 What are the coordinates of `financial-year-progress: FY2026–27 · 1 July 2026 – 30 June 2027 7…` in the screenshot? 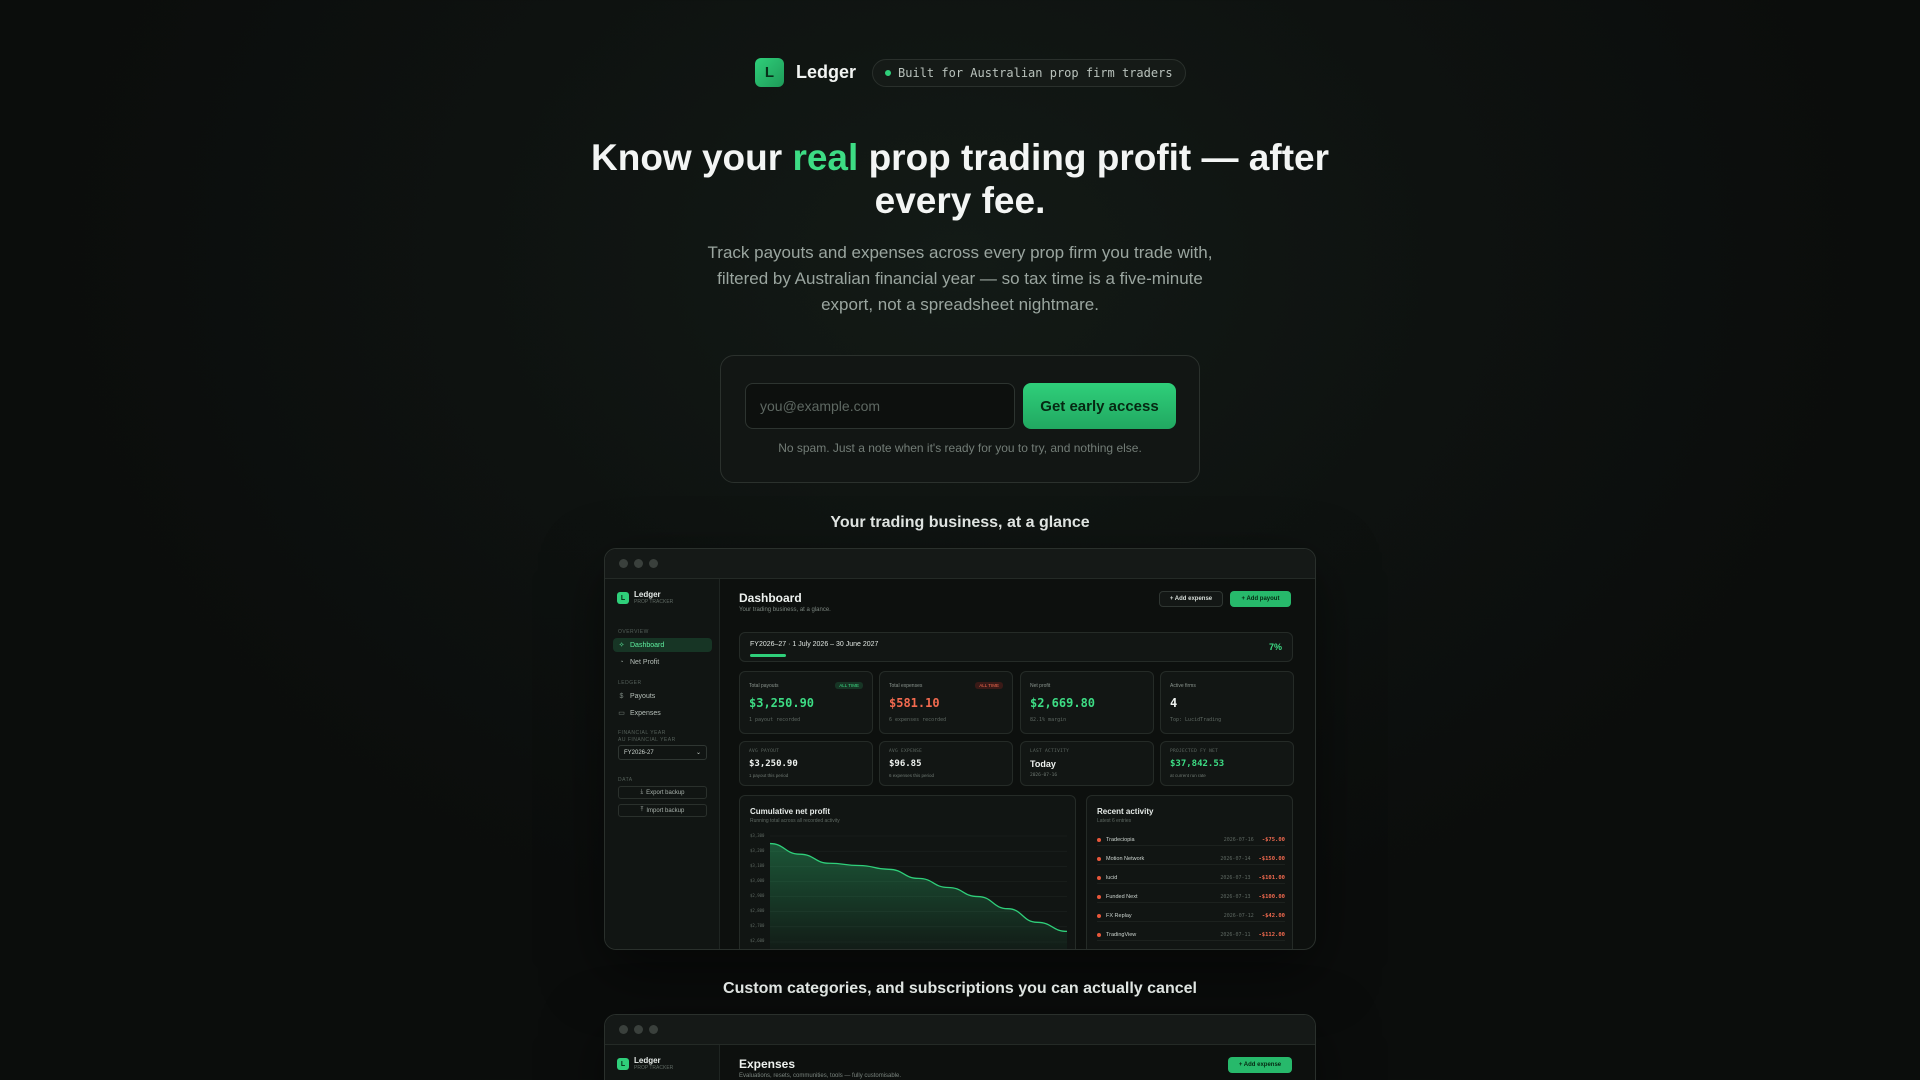 It's located at (1016, 647).